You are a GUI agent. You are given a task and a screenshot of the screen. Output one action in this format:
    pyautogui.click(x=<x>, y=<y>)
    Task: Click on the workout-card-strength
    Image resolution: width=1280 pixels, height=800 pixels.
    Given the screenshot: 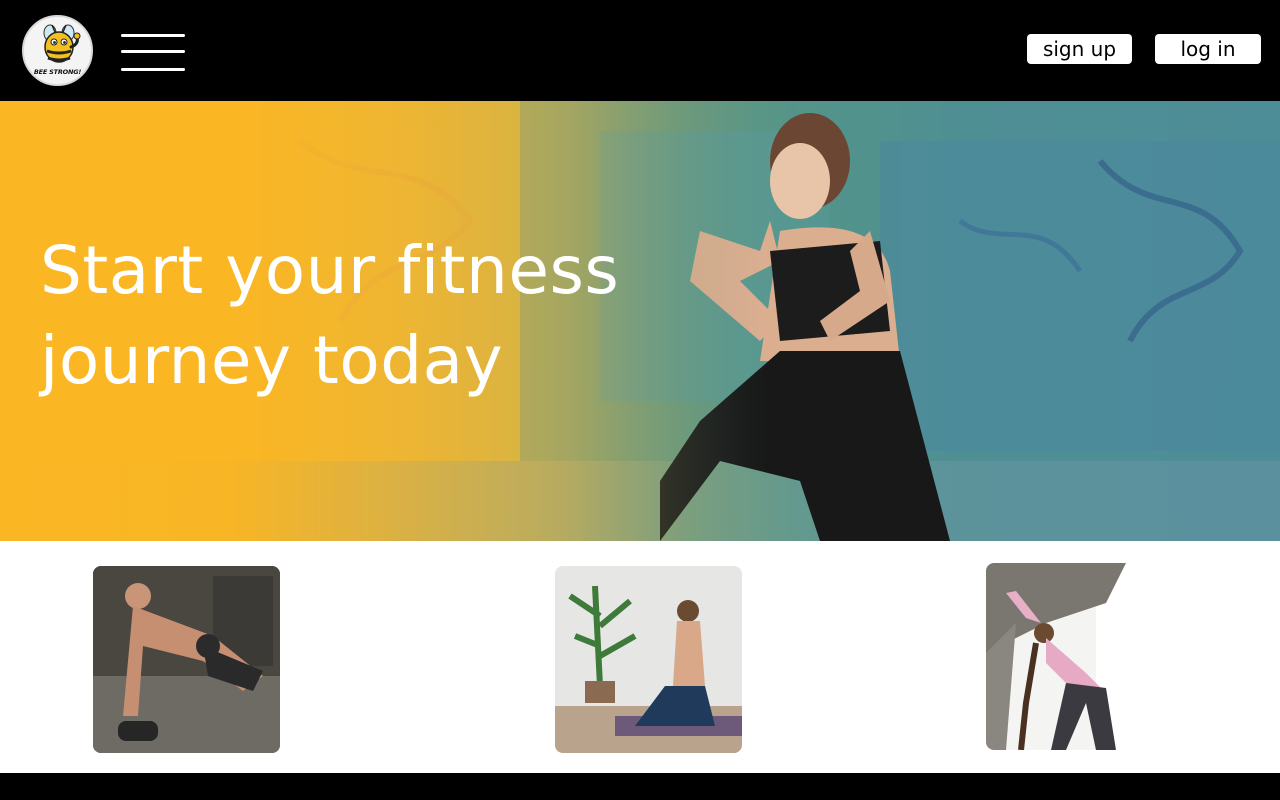 What is the action you would take?
    pyautogui.click(x=186, y=659)
    